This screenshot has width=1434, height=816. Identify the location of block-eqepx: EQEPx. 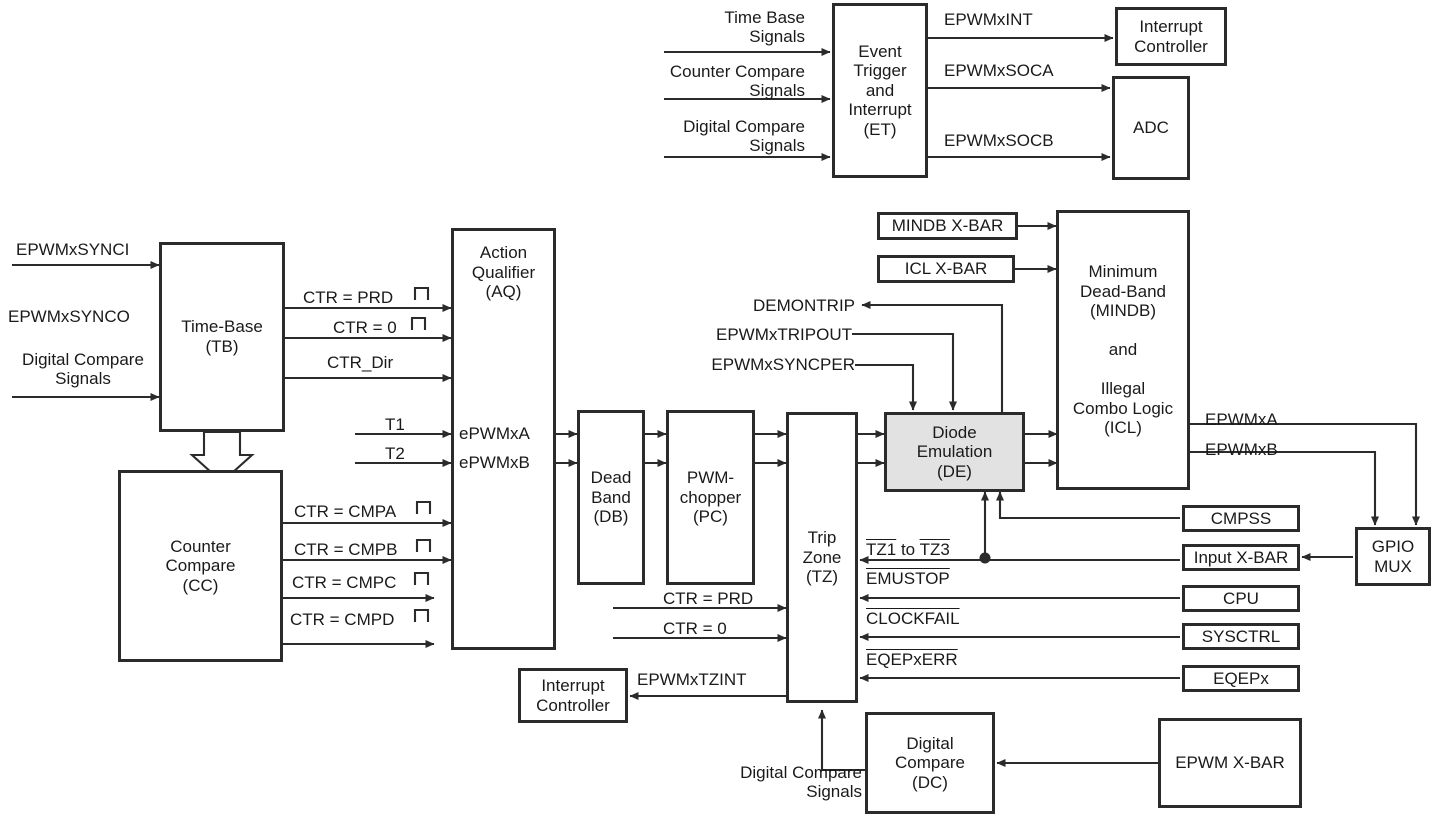
(1241, 678).